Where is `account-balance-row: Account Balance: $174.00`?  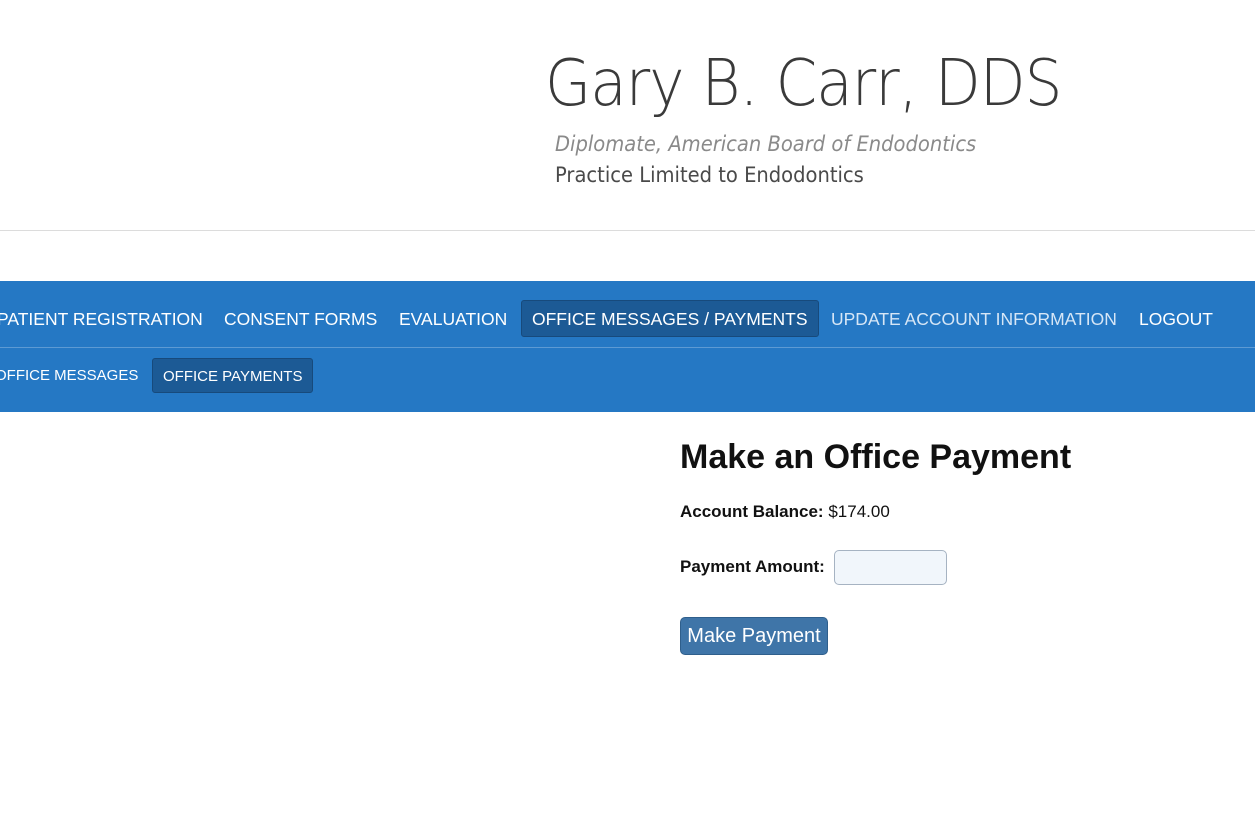
account-balance-row: Account Balance: $174.00 is located at coordinates (785, 512).